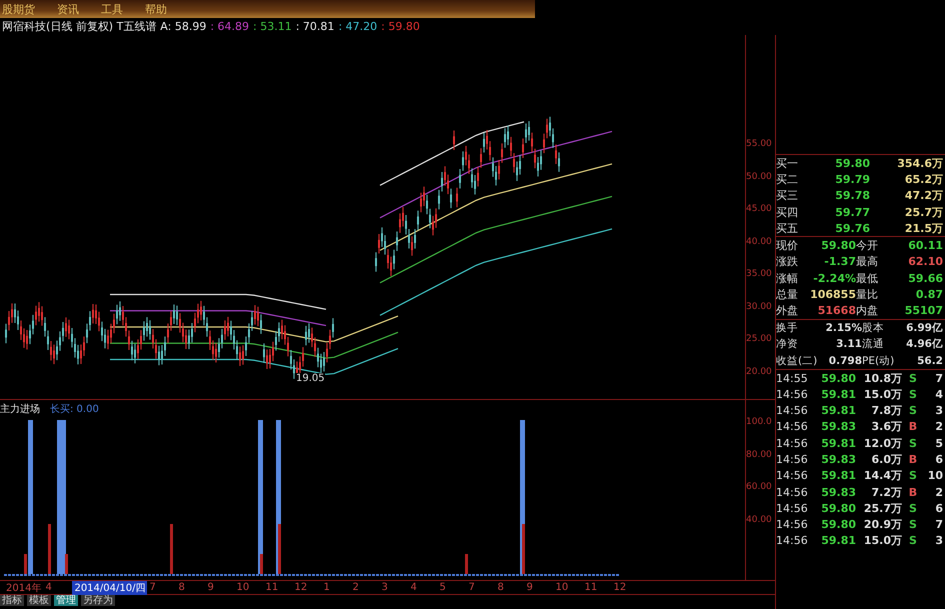 The height and width of the screenshot is (609, 945). What do you see at coordinates (66, 600) in the screenshot?
I see `tab: 管理` at bounding box center [66, 600].